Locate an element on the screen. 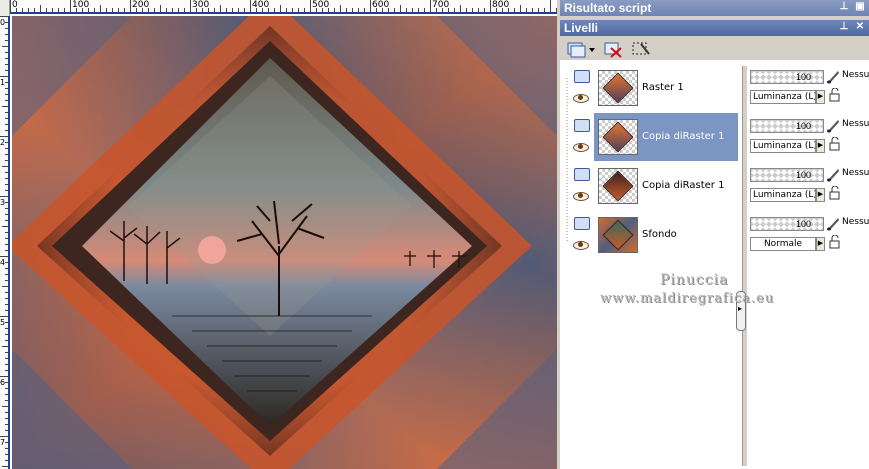  ruler-label: 0 is located at coordinates (3, 22).